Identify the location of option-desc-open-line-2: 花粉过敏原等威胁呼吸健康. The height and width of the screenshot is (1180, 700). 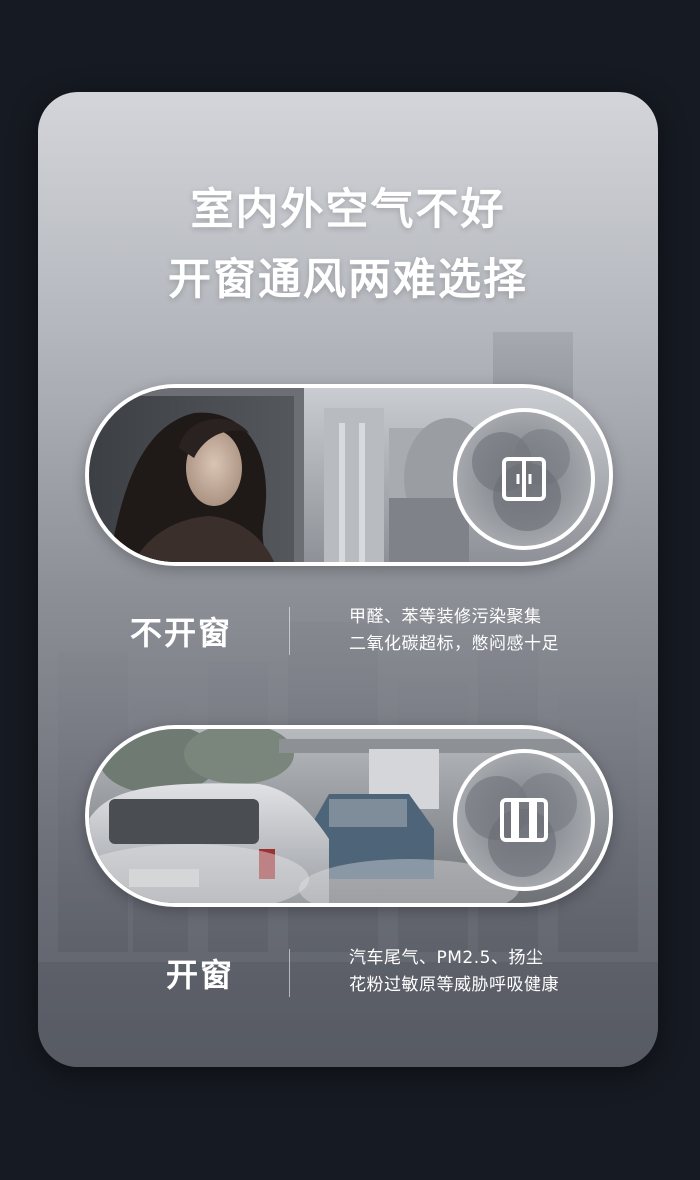
(454, 985).